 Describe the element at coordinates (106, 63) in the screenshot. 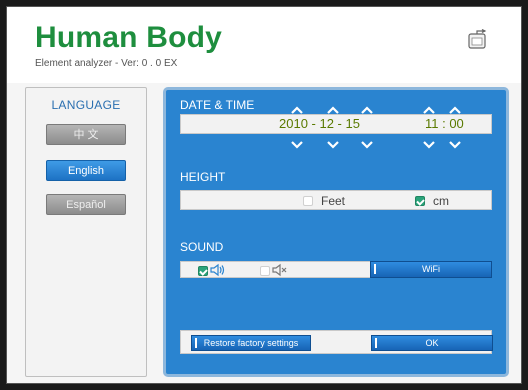

I see `app-subtitle: Element analyzer - Ver: 0 . 0 EX` at that location.